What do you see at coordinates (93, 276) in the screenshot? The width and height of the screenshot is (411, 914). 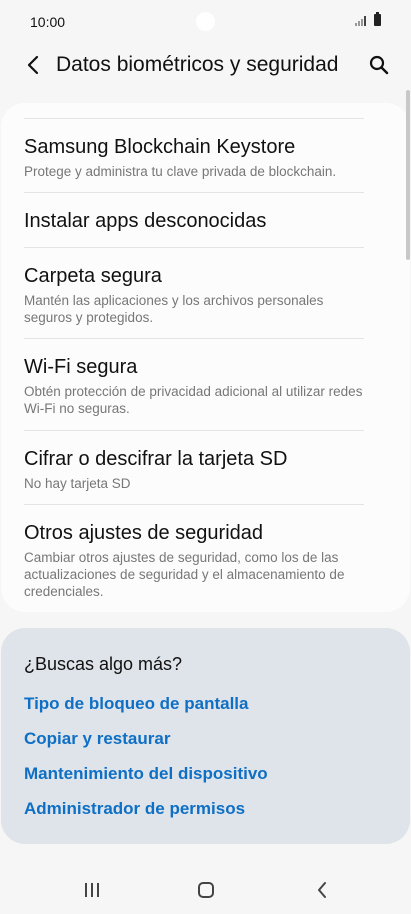 I see `setting-title: Carpeta segura` at bounding box center [93, 276].